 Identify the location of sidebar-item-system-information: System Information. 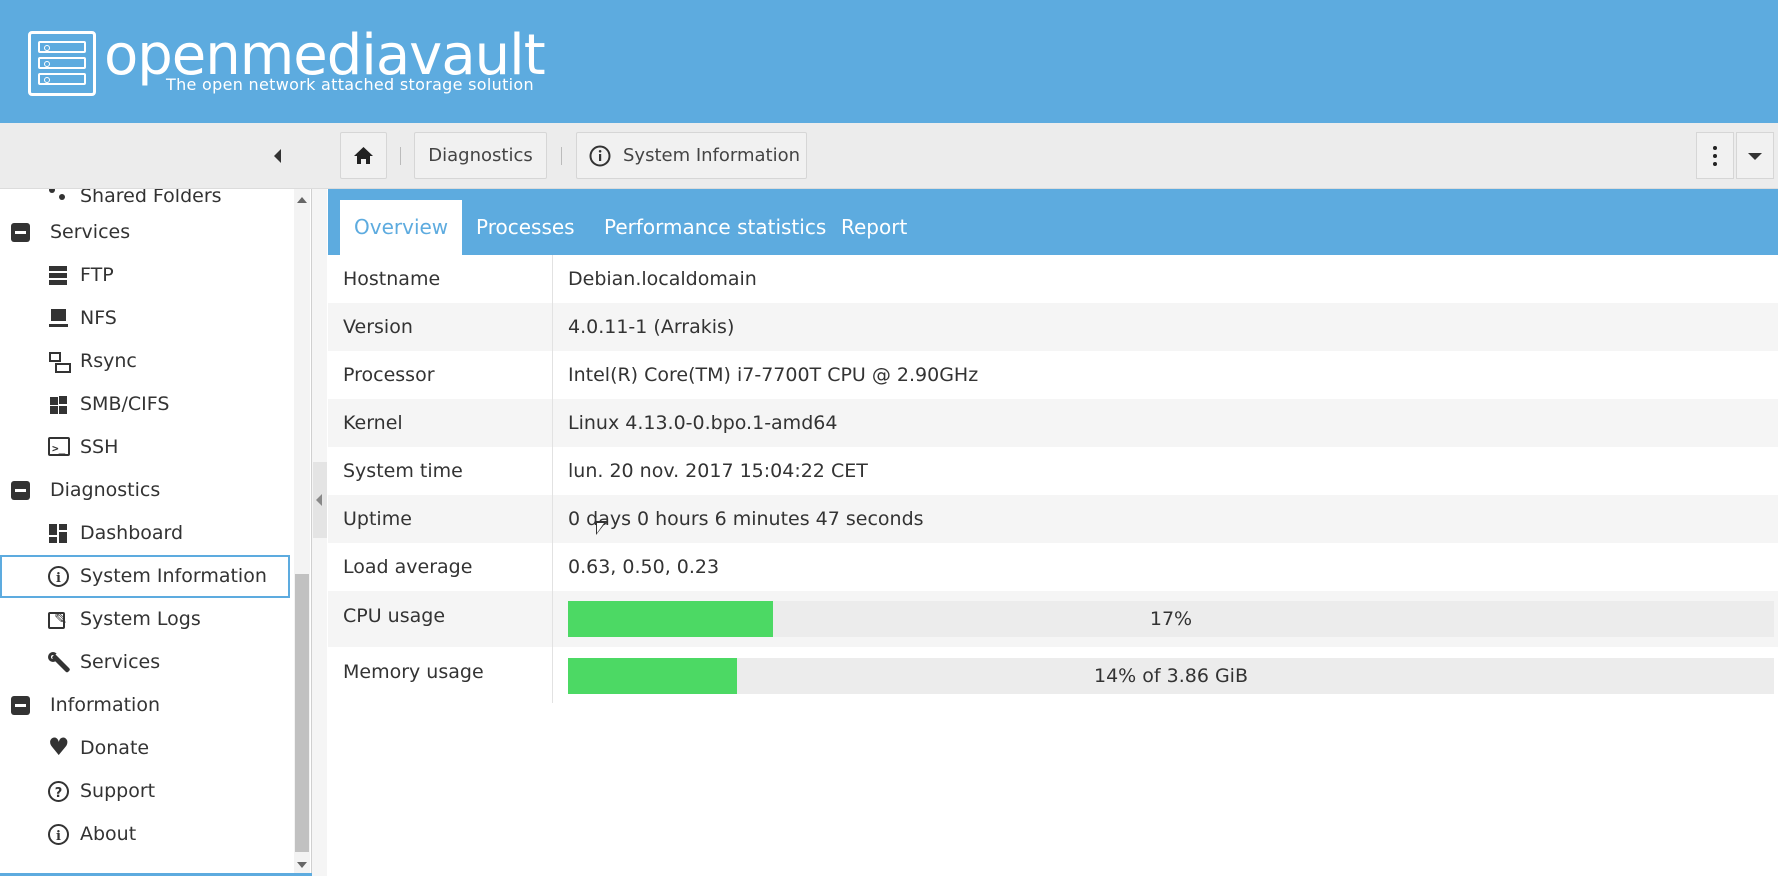
(145, 577).